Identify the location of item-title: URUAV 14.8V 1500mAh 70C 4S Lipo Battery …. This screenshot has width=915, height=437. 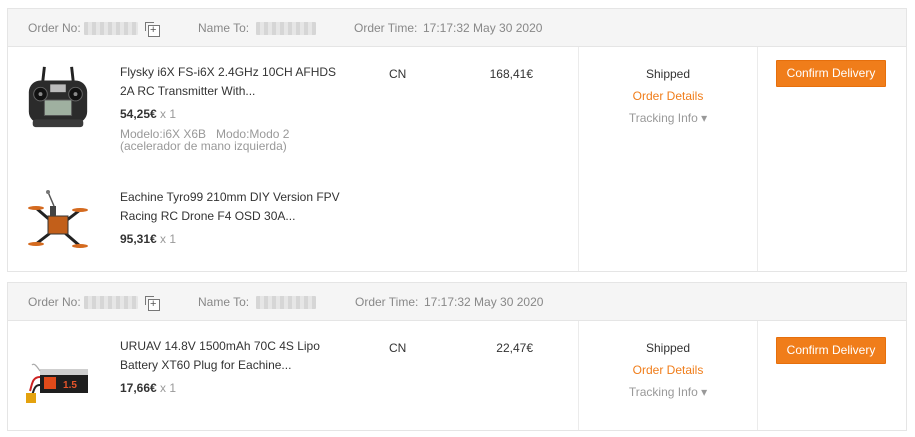
(232, 356).